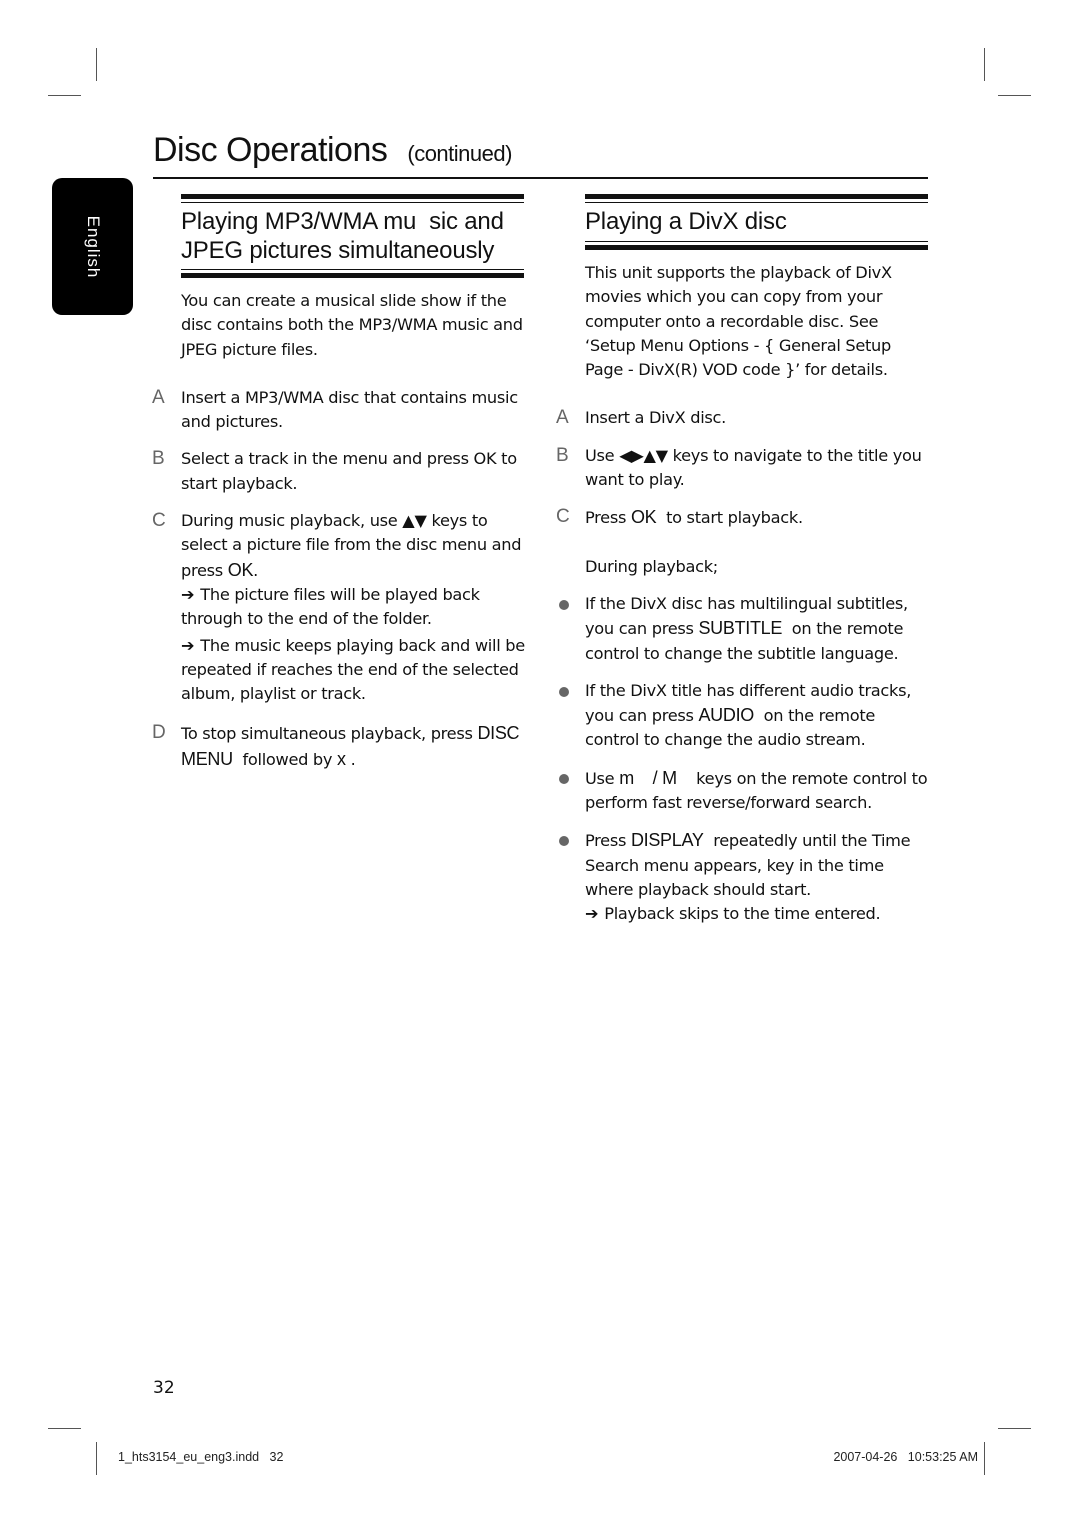 The width and height of the screenshot is (1080, 1524). Describe the element at coordinates (729, 518) in the screenshot. I see `step-text: to start playback.` at that location.